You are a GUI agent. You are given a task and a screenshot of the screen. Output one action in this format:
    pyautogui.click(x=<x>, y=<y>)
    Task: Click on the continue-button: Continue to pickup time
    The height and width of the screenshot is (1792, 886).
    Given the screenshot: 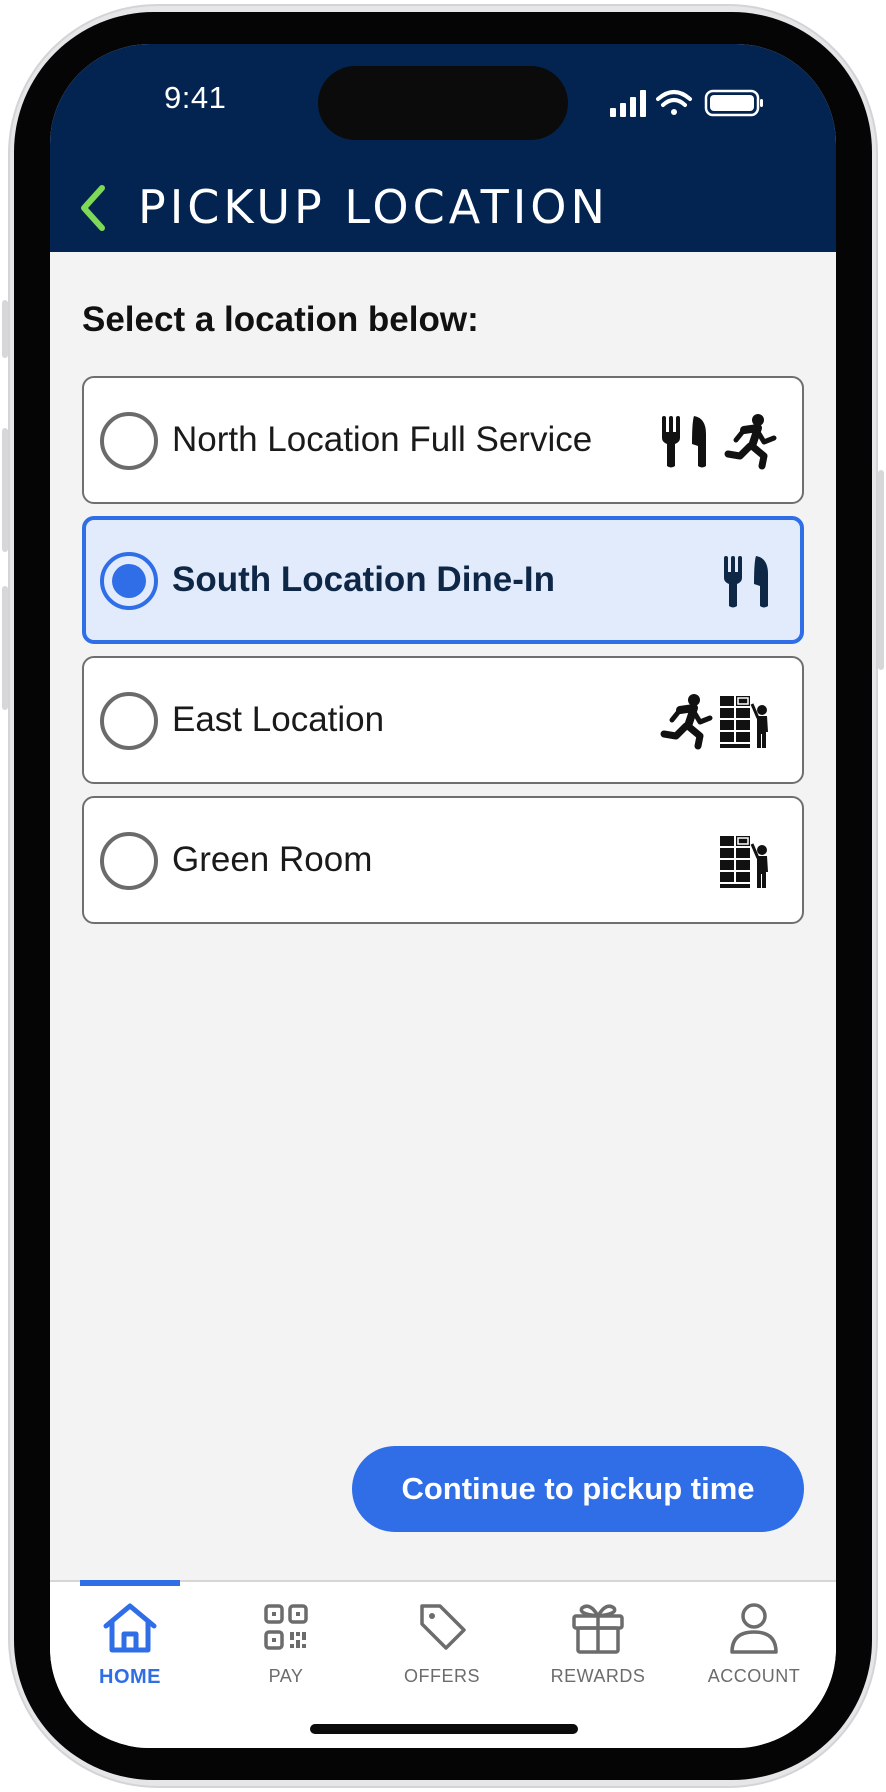 What is the action you would take?
    pyautogui.click(x=578, y=1489)
    